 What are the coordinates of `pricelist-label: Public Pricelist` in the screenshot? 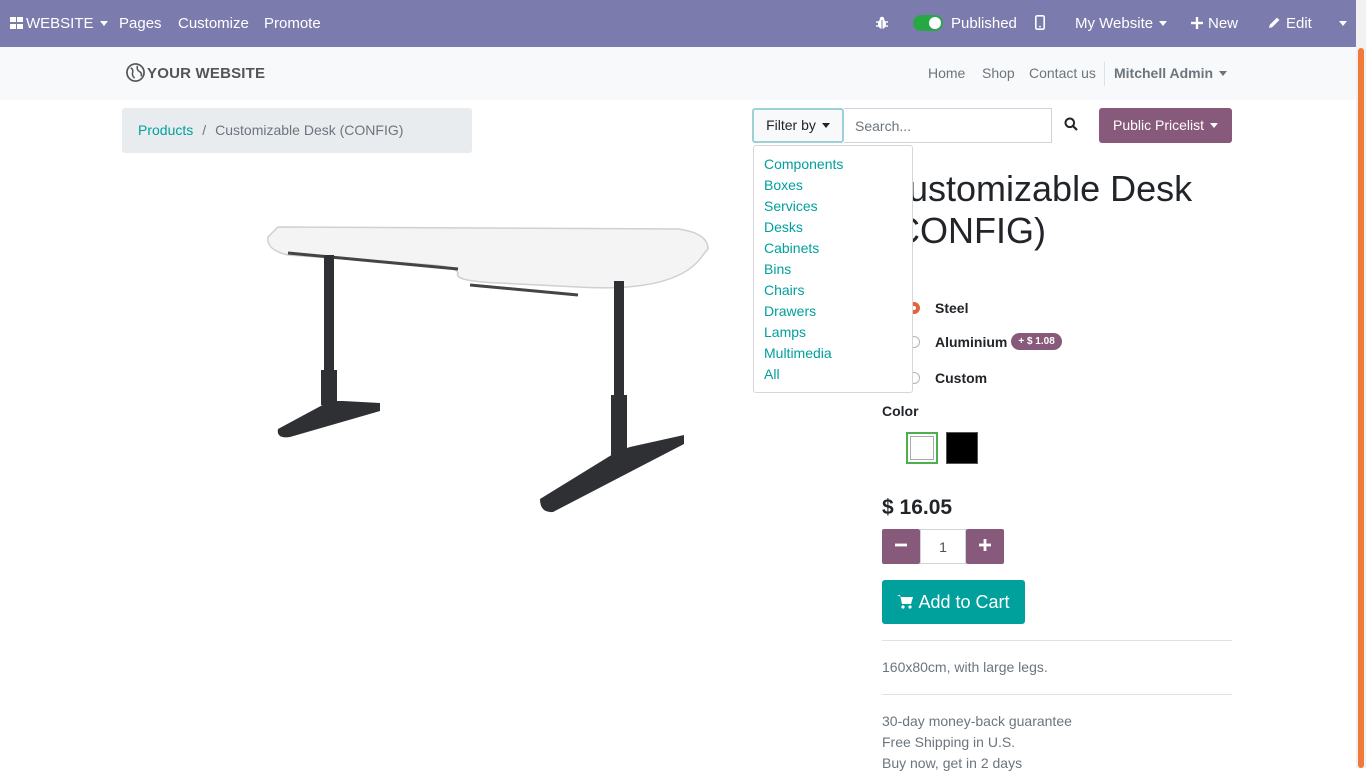 It's located at (1158, 125).